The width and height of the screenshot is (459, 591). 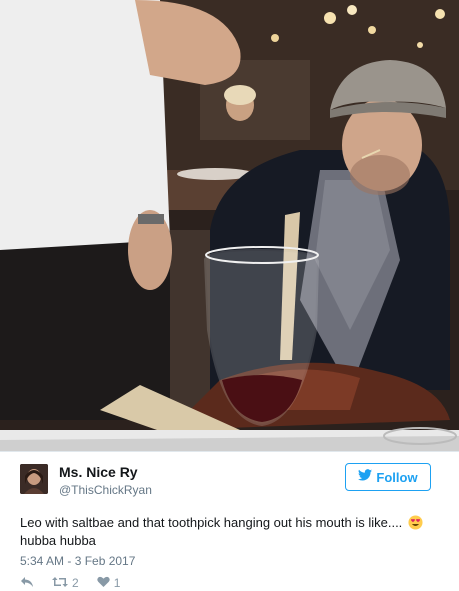 I want to click on retweet-count: 2, so click(x=75, y=583).